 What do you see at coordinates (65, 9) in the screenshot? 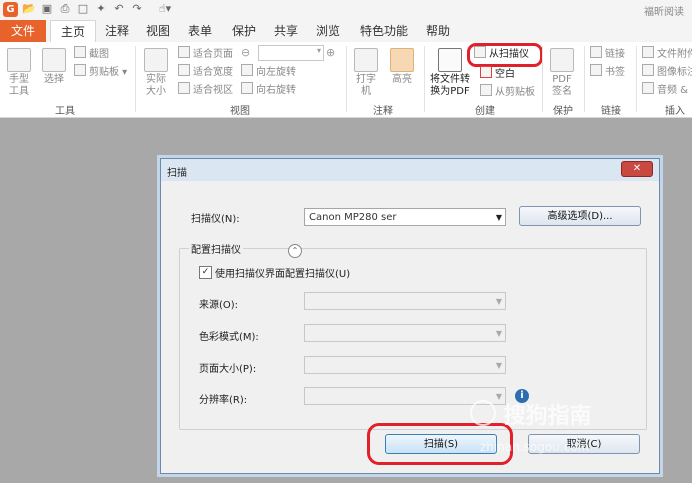
I see `print-icon: ⎙` at bounding box center [65, 9].